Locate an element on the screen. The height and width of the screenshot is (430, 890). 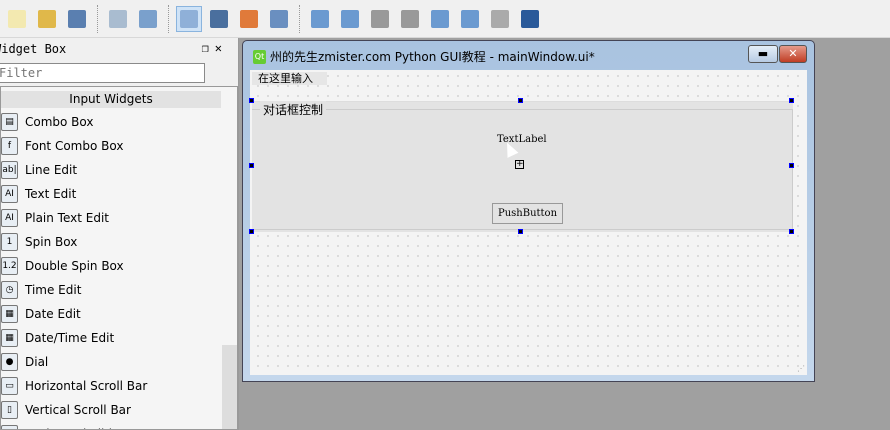
edit-signals-slots-icon is located at coordinates (219, 18).